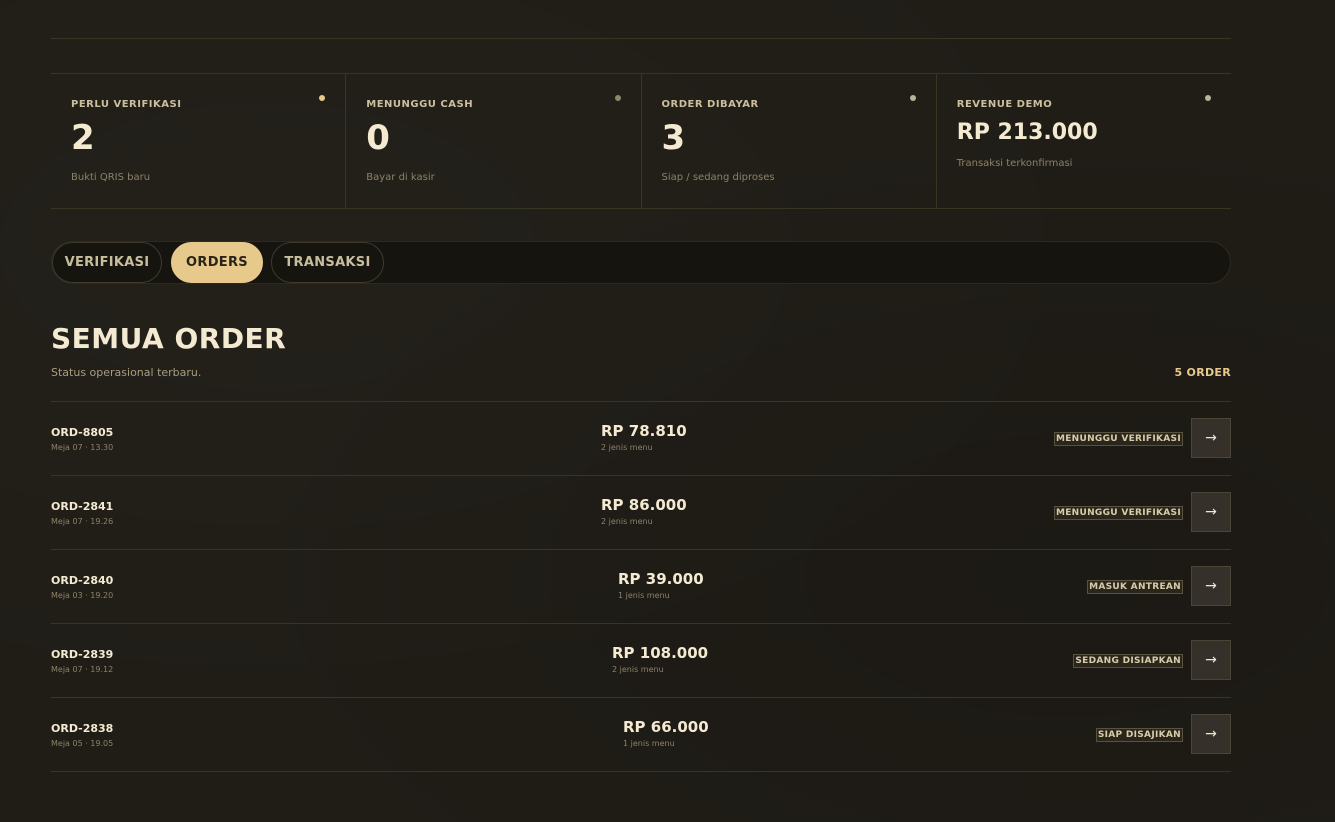 The image size is (1335, 822). What do you see at coordinates (400, 177) in the screenshot?
I see `stat-sub: Bayar di kasir` at bounding box center [400, 177].